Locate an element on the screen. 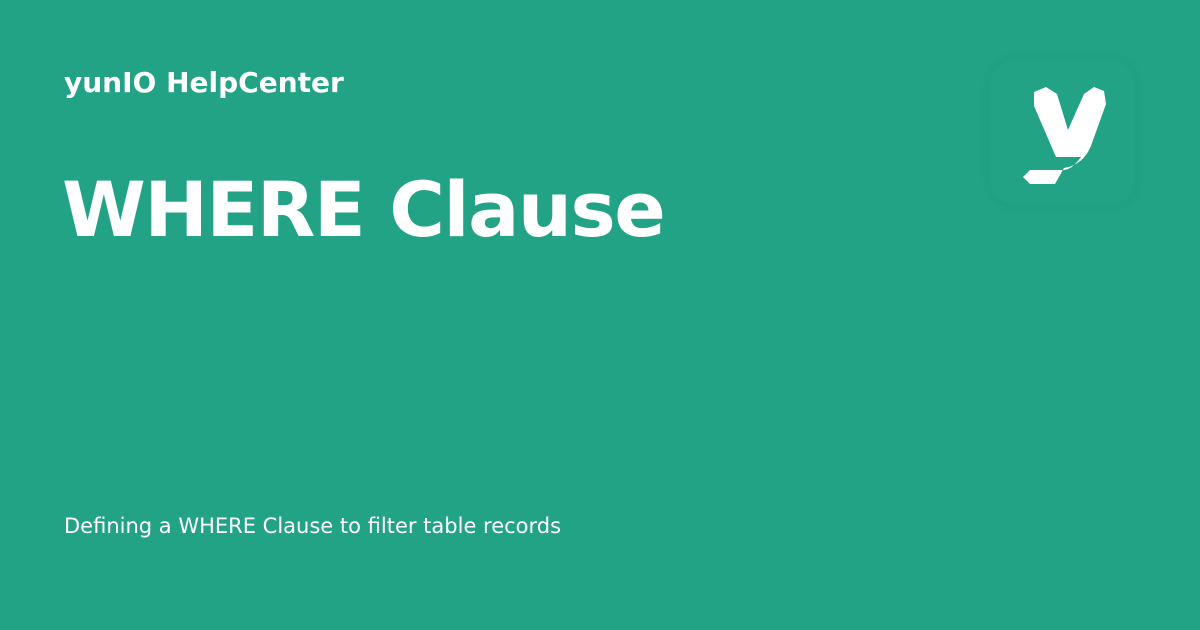 Image resolution: width=1200 pixels, height=630 pixels. brand-logo is located at coordinates (1062, 132).